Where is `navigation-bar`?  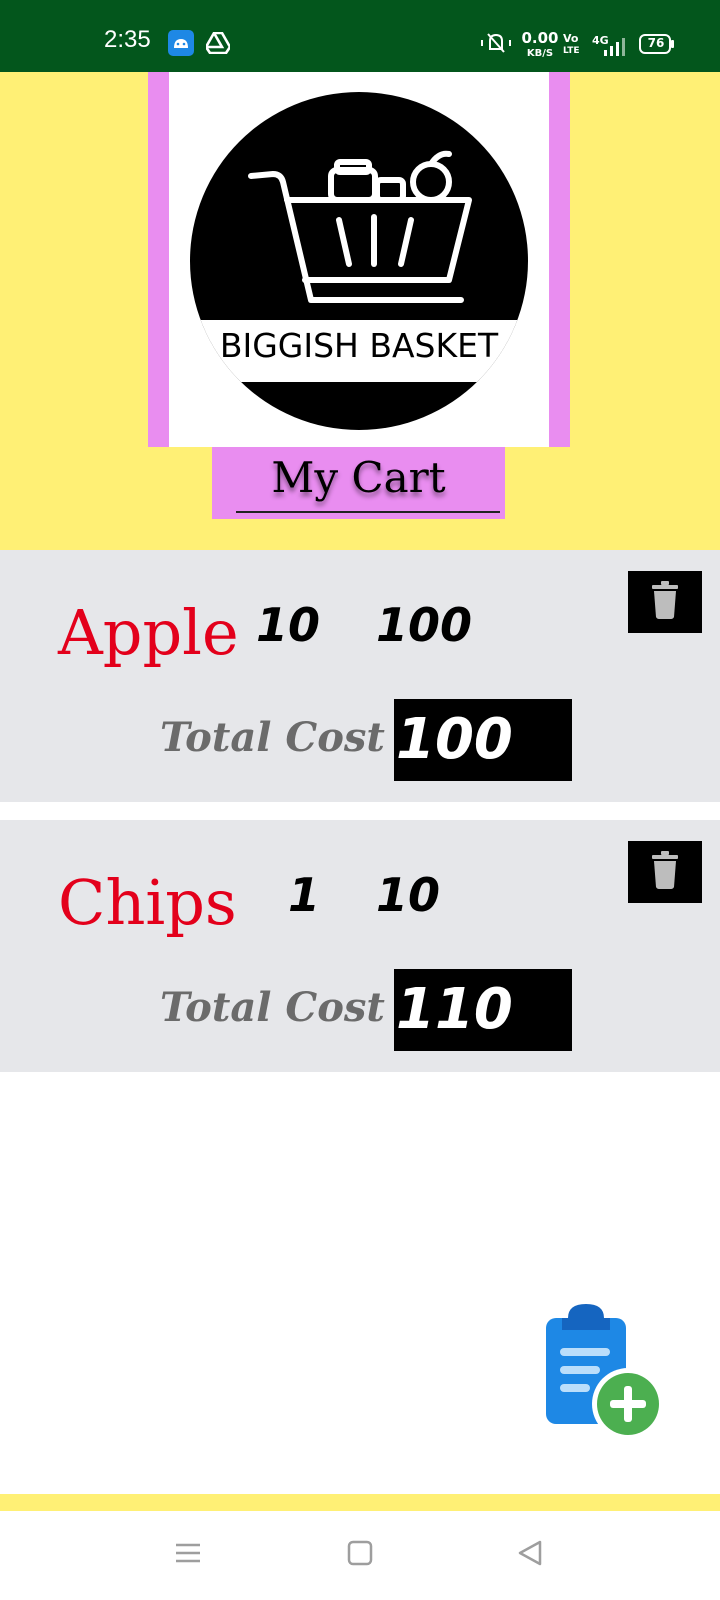
navigation-bar is located at coordinates (360, 1555).